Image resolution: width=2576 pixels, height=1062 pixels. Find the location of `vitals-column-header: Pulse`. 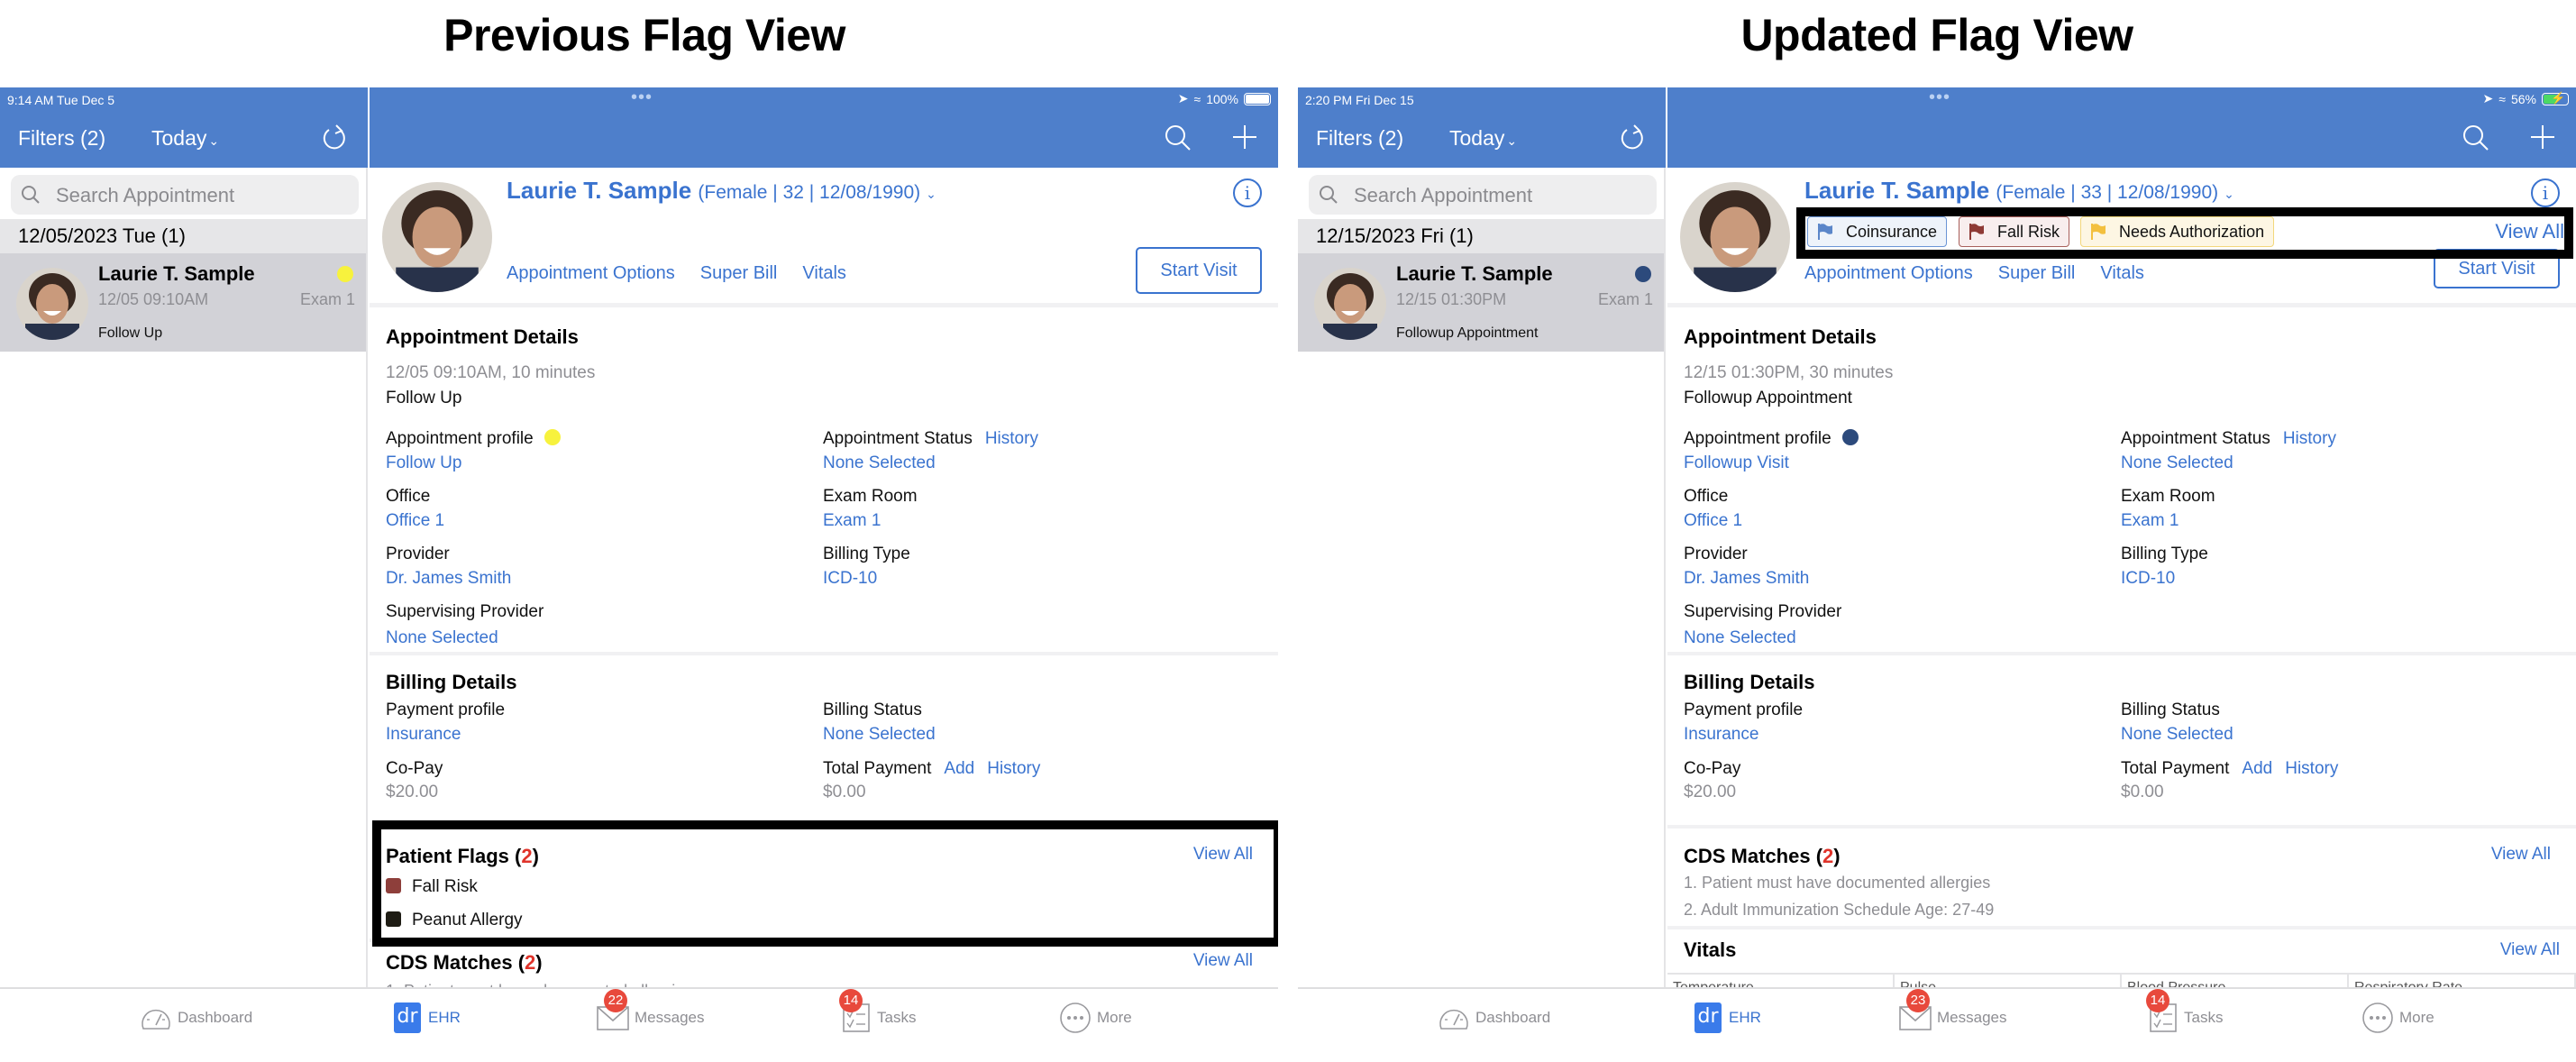

vitals-column-header: Pulse is located at coordinates (2008, 981).